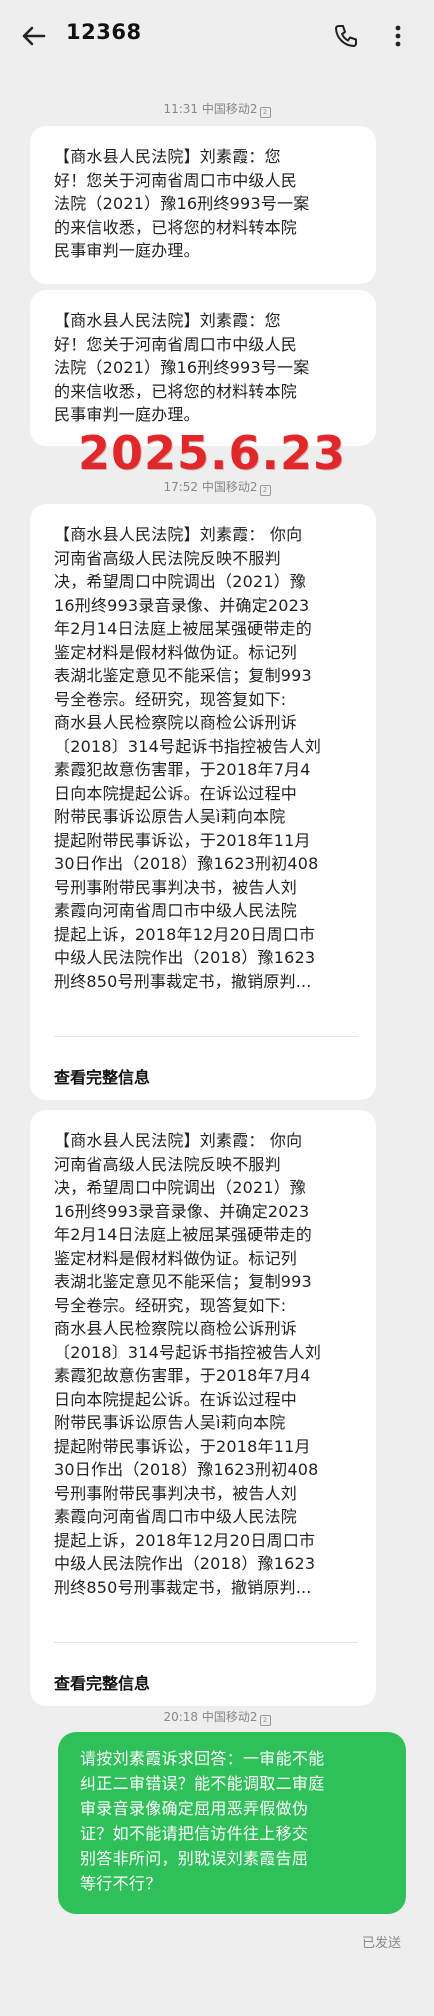  I want to click on time-label: 17:52, so click(181, 487).